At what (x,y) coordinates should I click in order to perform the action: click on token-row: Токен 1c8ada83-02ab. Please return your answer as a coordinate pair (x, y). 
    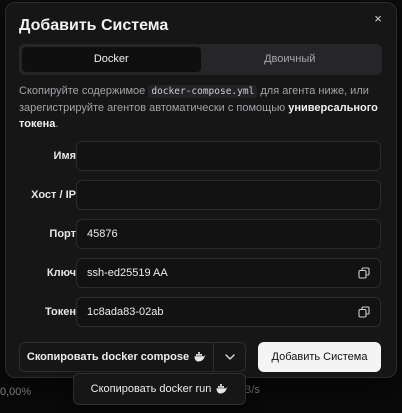
    Looking at the image, I should click on (200, 312).